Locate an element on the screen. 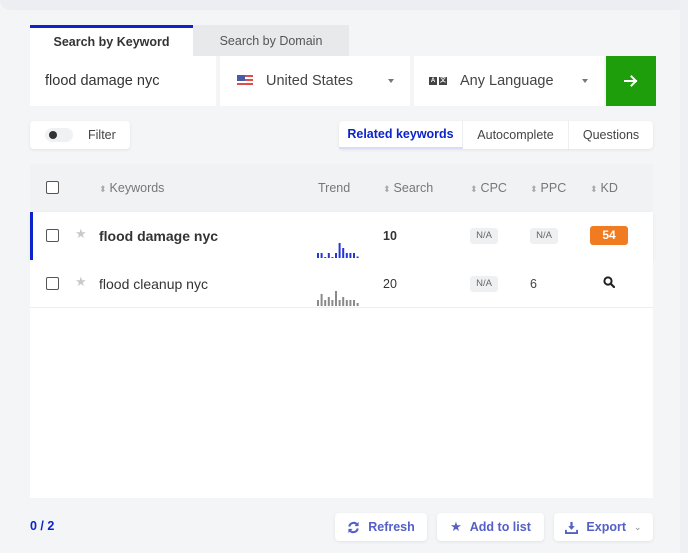  country-select: United States is located at coordinates (315, 81).